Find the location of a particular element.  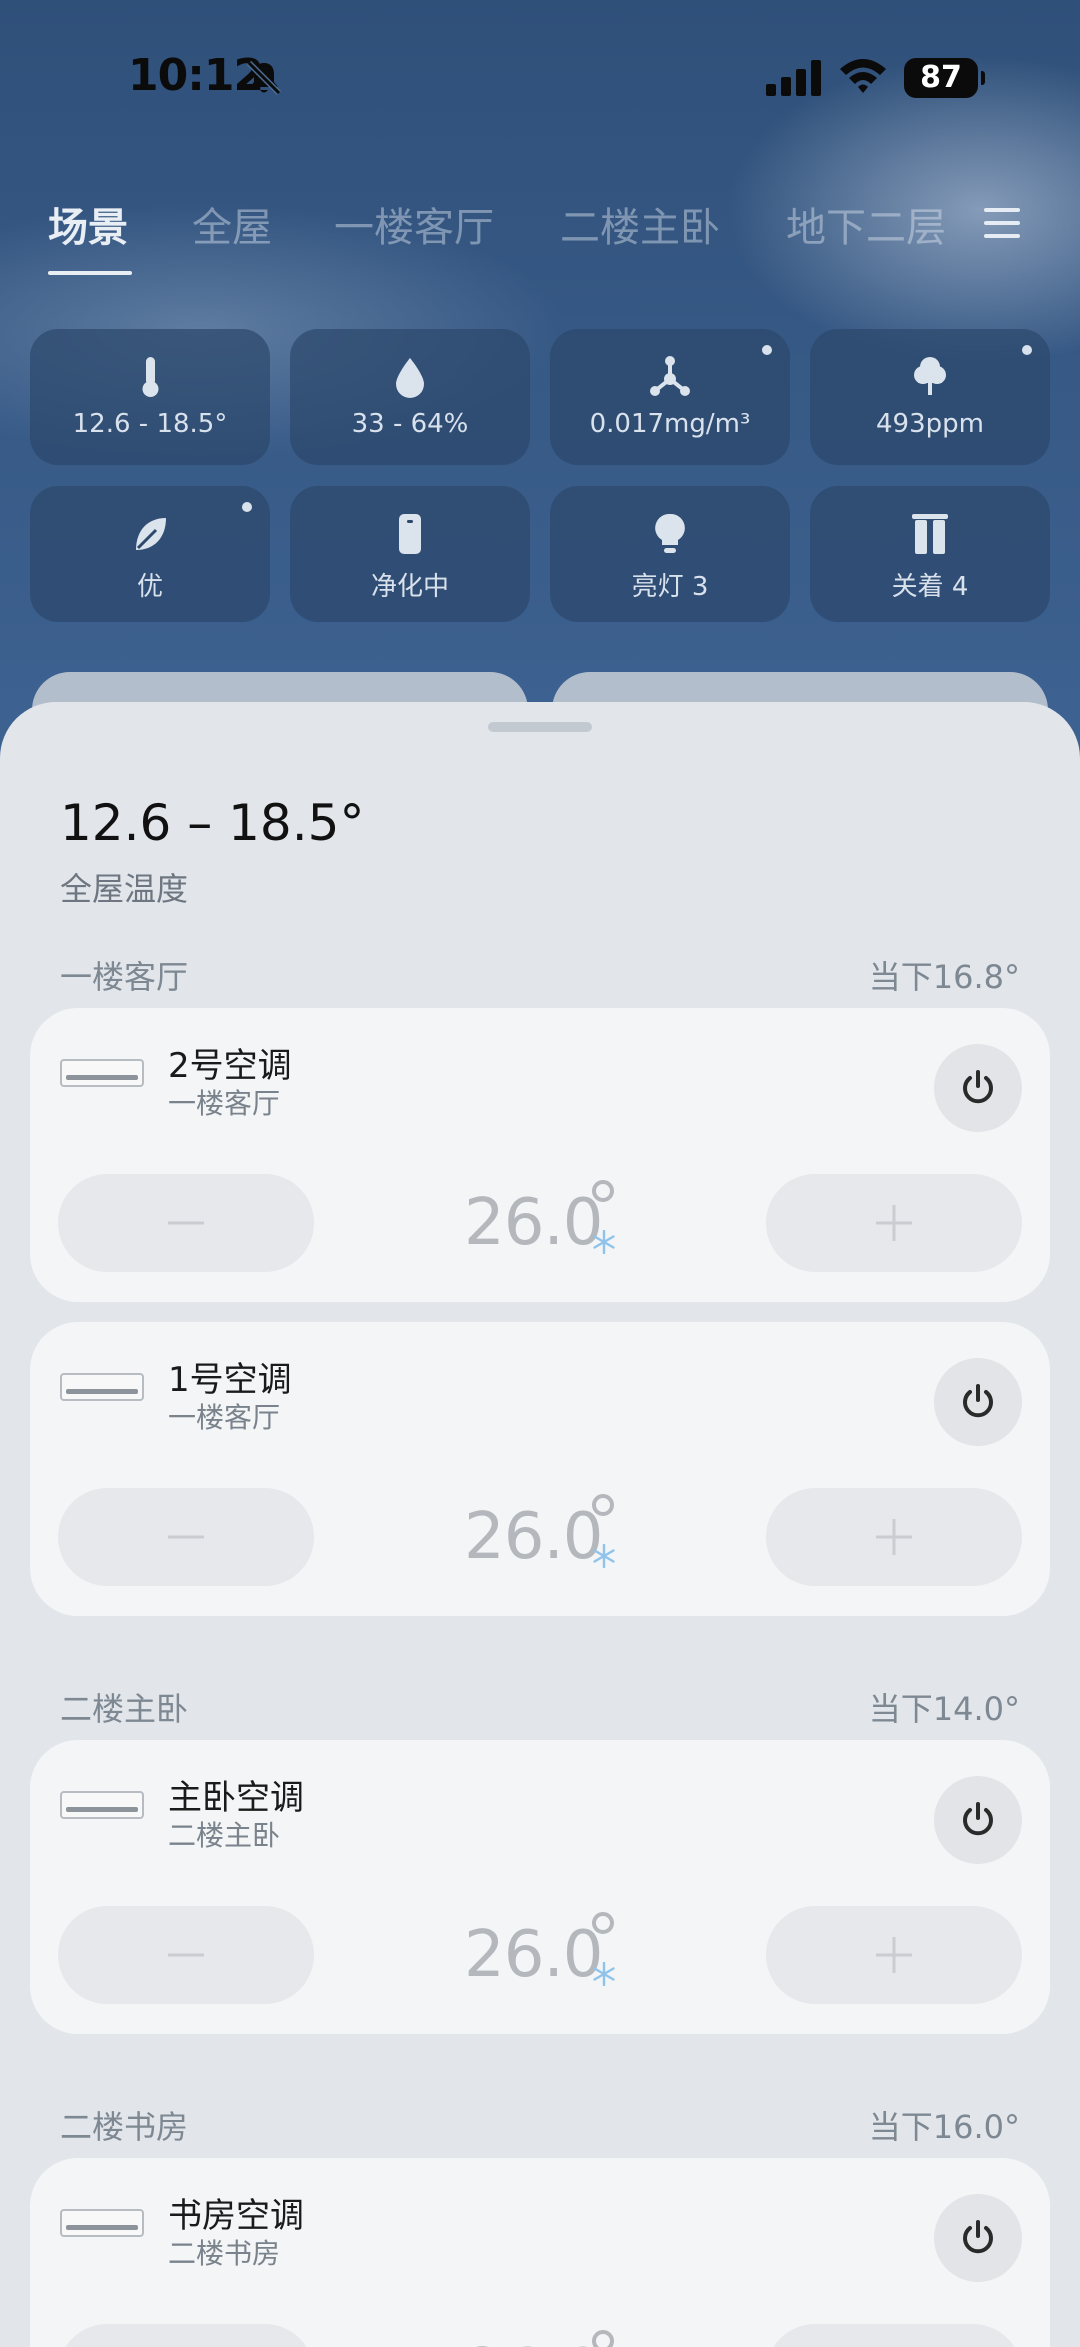

leaf-icon is located at coordinates (151, 534).